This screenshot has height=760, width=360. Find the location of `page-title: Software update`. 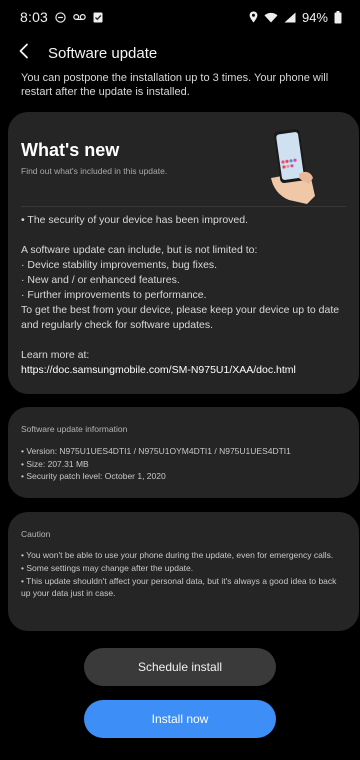

page-title: Software update is located at coordinates (103, 53).